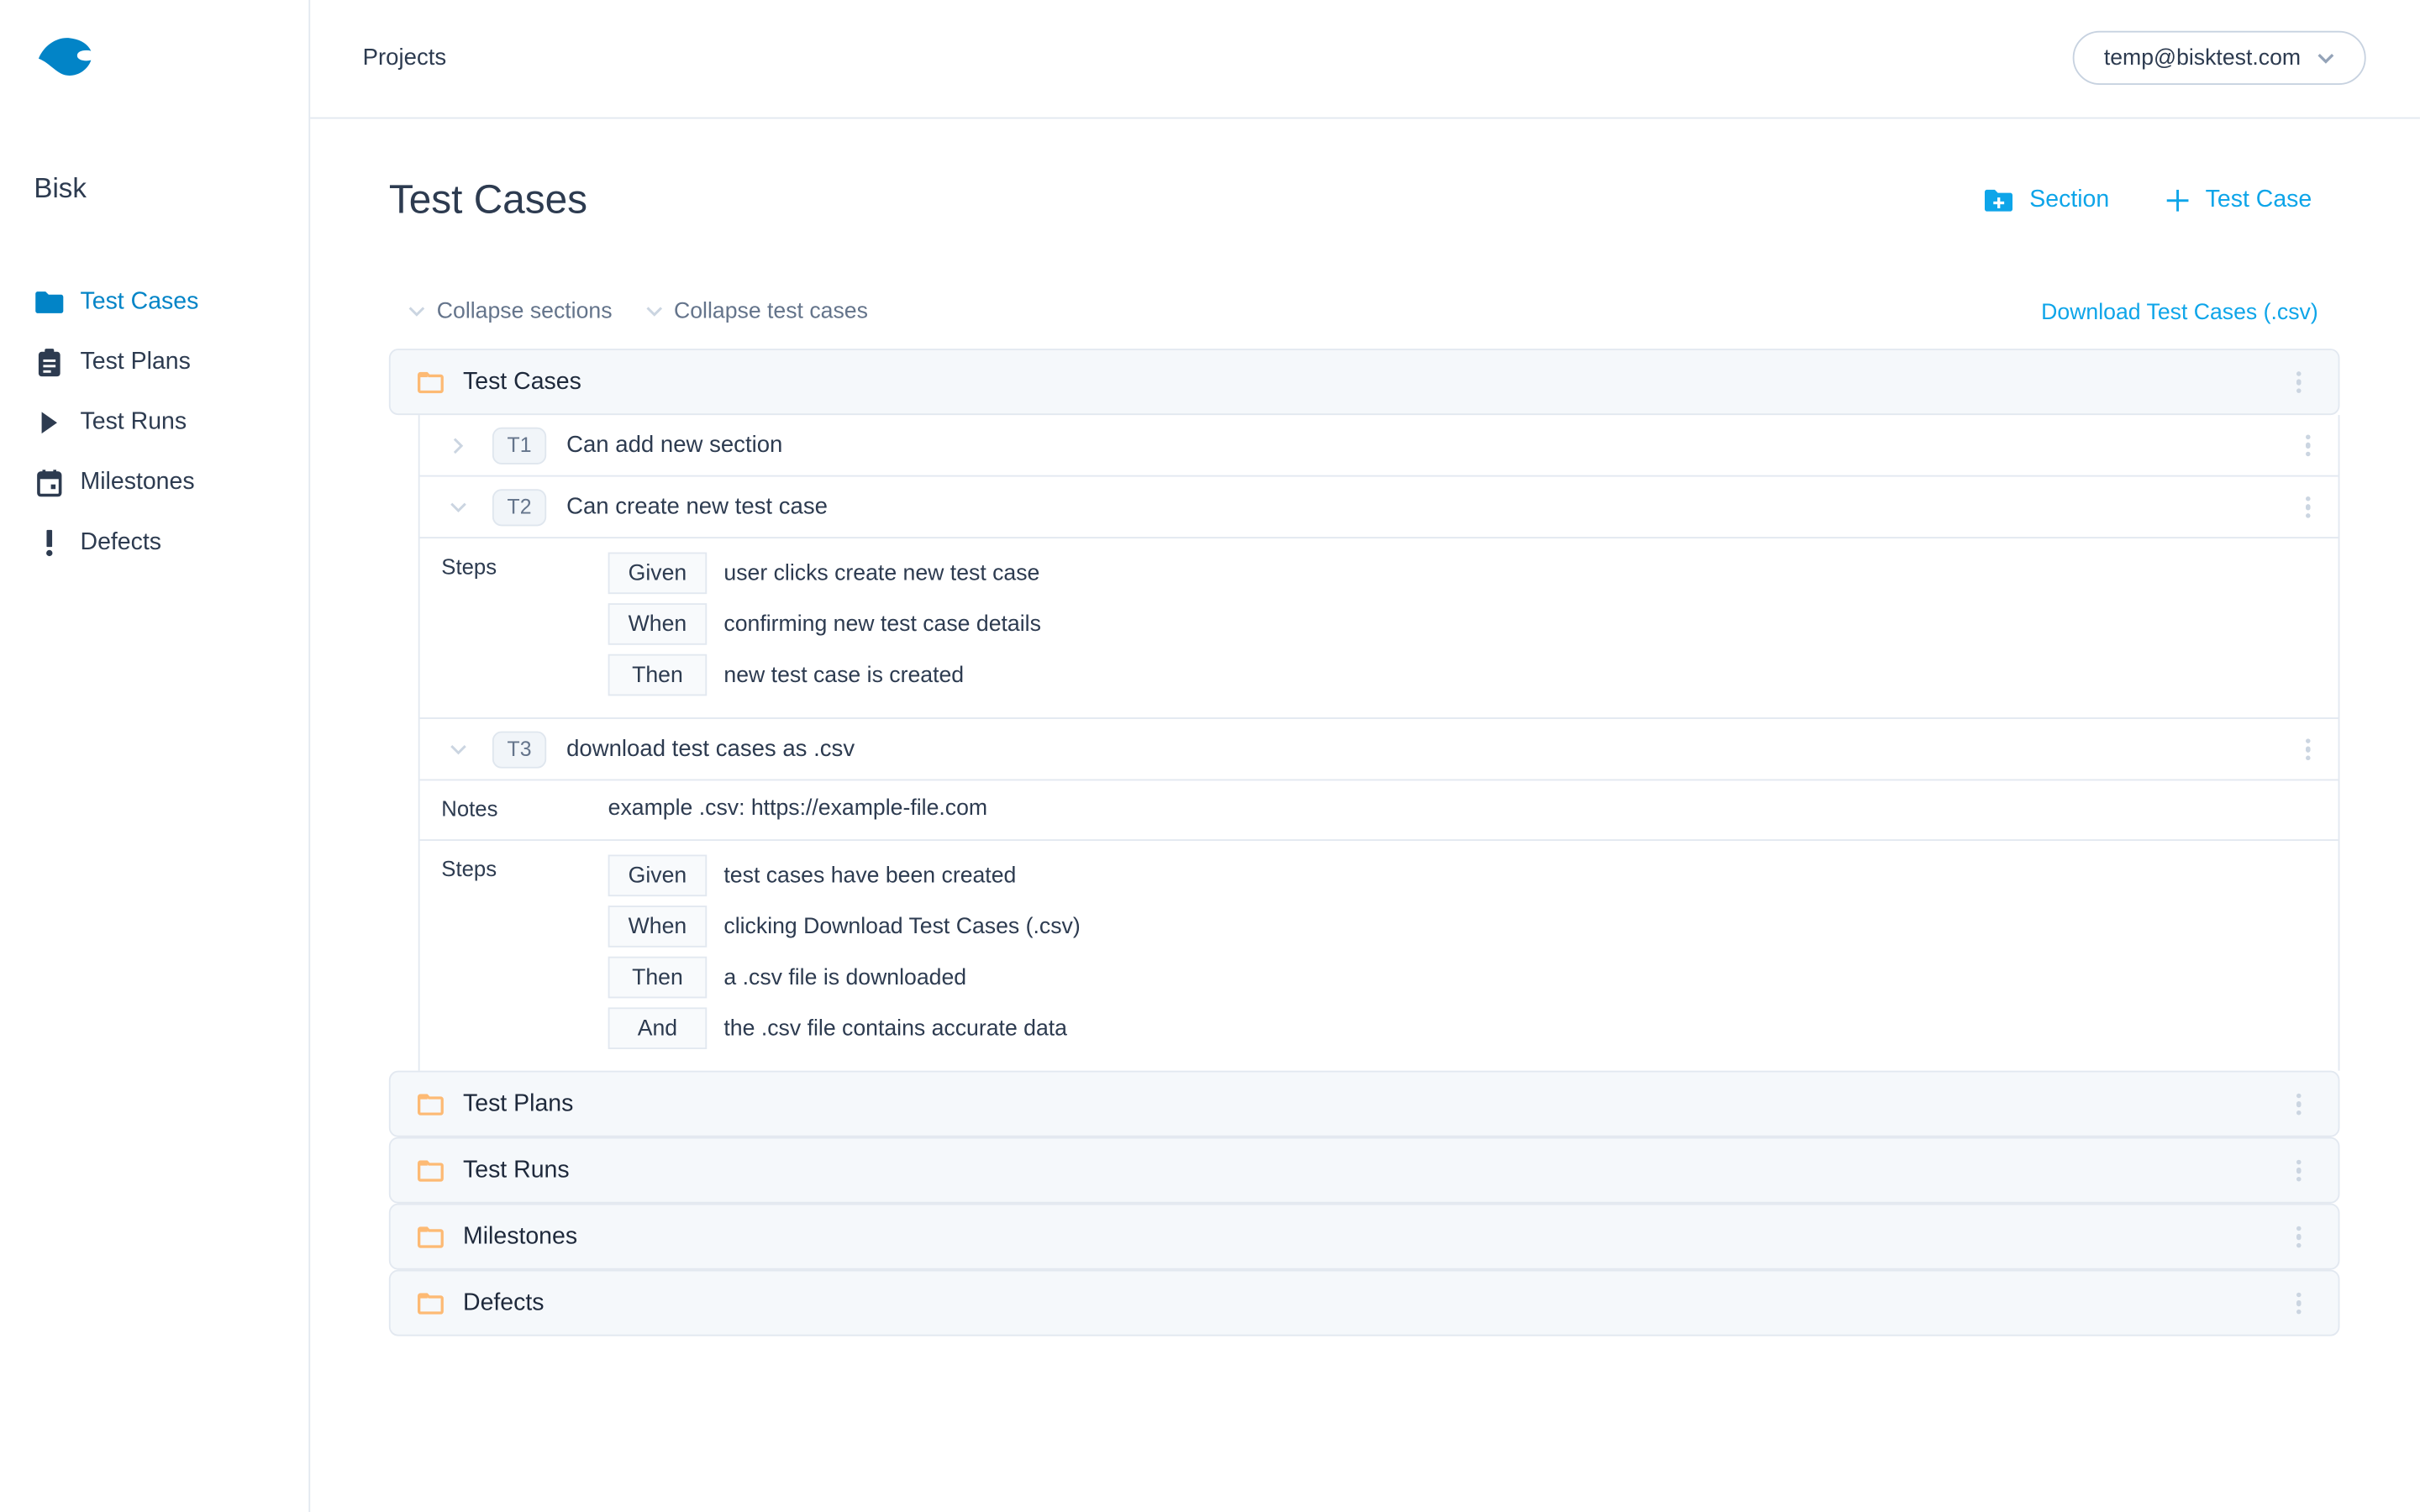  I want to click on add-section-button: Section, so click(2046, 200).